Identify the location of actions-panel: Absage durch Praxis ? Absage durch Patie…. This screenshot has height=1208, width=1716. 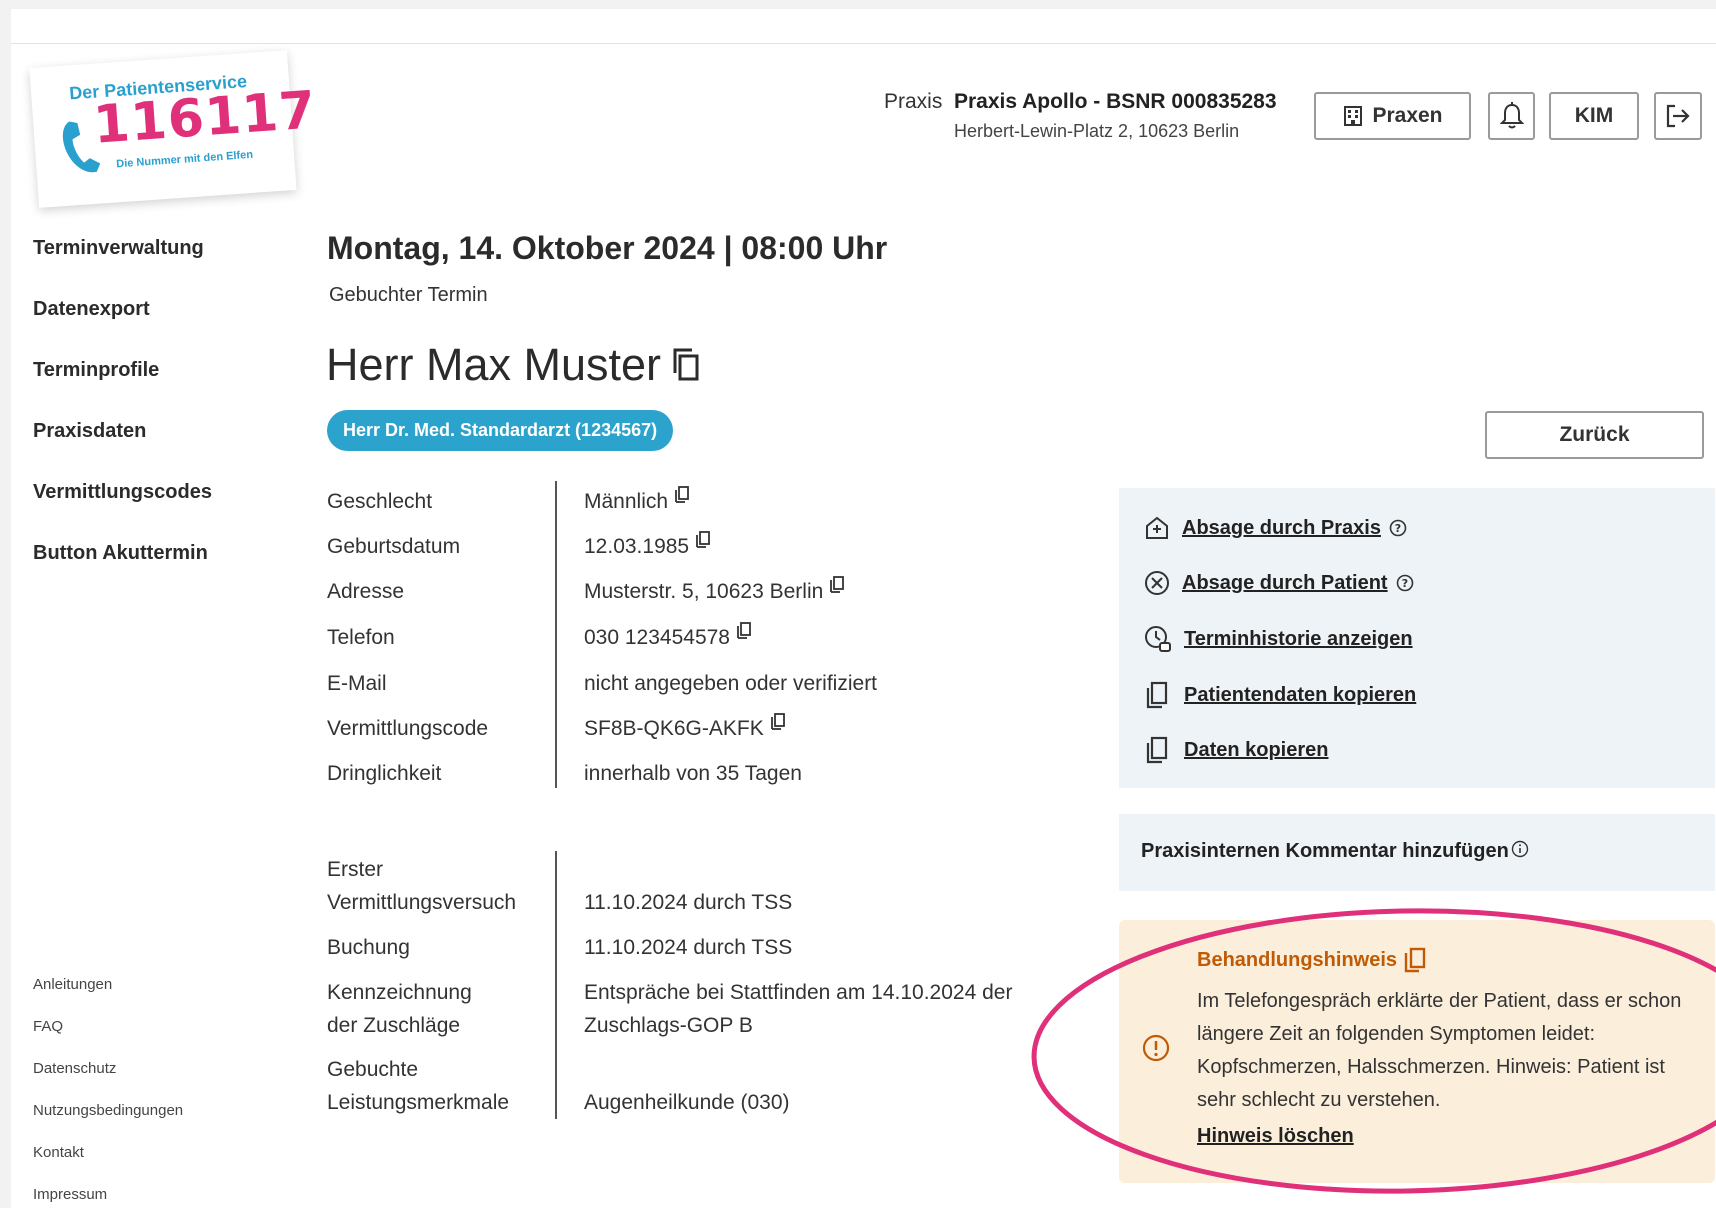
(1417, 638).